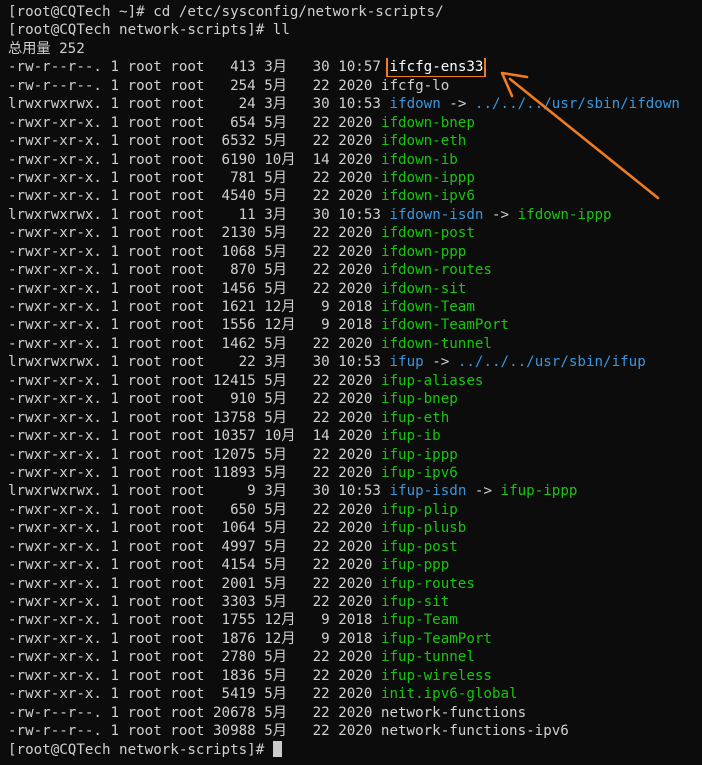 The image size is (702, 765). Describe the element at coordinates (436, 343) in the screenshot. I see `executable-filename: ifdown-tunnel` at that location.